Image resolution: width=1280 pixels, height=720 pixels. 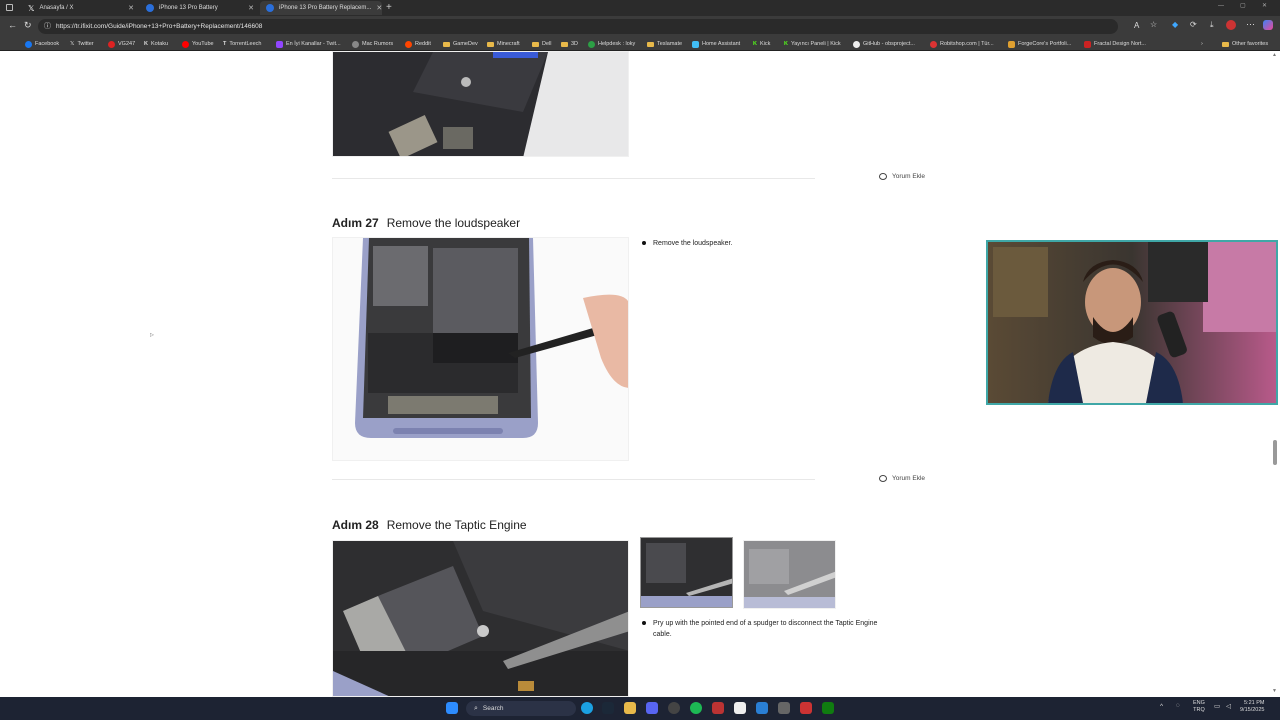 What do you see at coordinates (541, 44) in the screenshot?
I see `bookmark-dell: Dell` at bounding box center [541, 44].